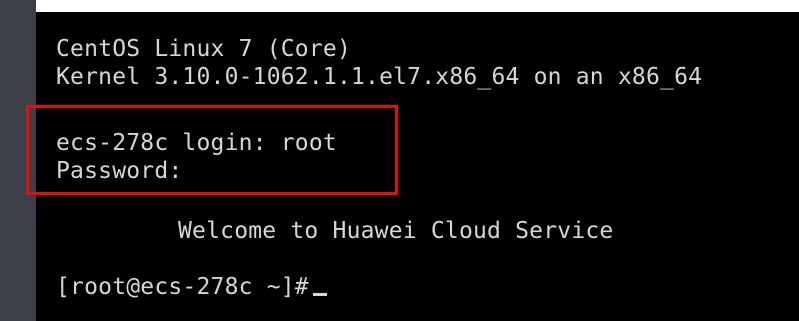 The image size is (799, 321). Describe the element at coordinates (182, 287) in the screenshot. I see `shell-prompt: [root@ecs-278c ~]#` at that location.